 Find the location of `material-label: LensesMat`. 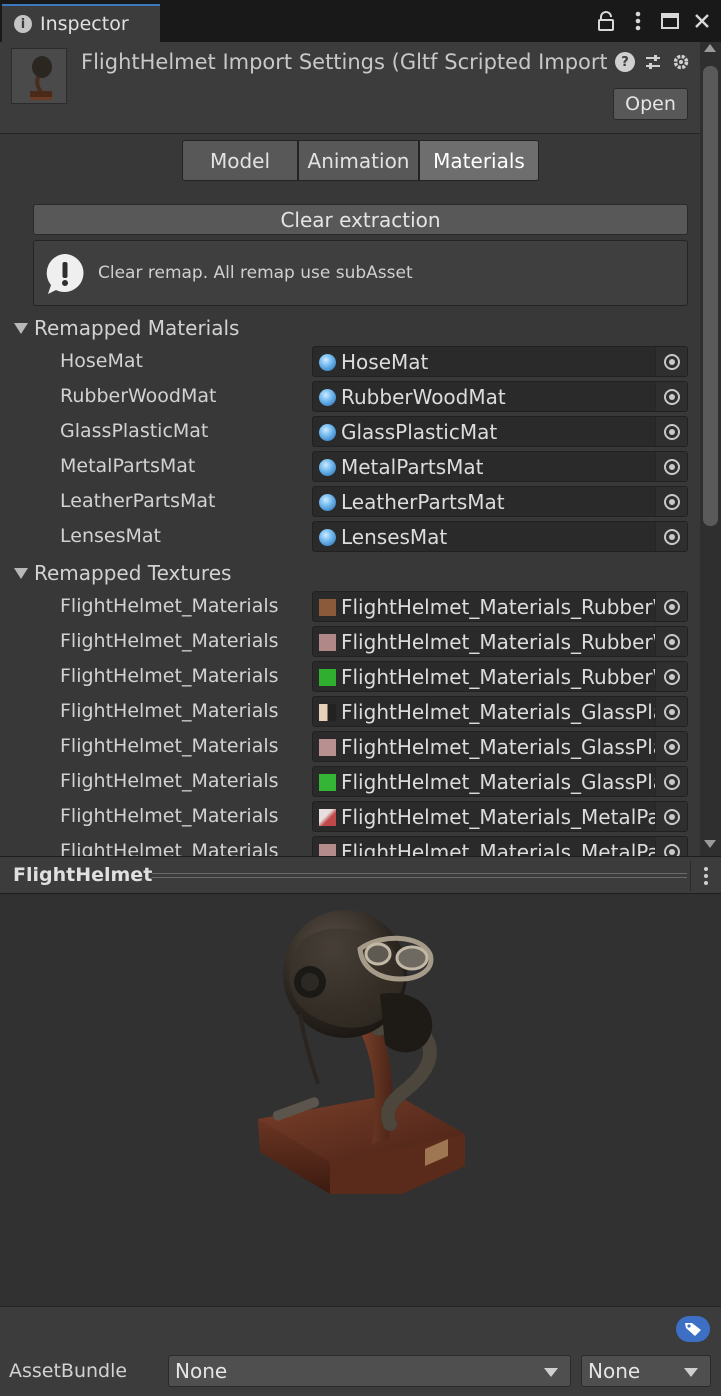

material-label: LensesMat is located at coordinates (110, 536).